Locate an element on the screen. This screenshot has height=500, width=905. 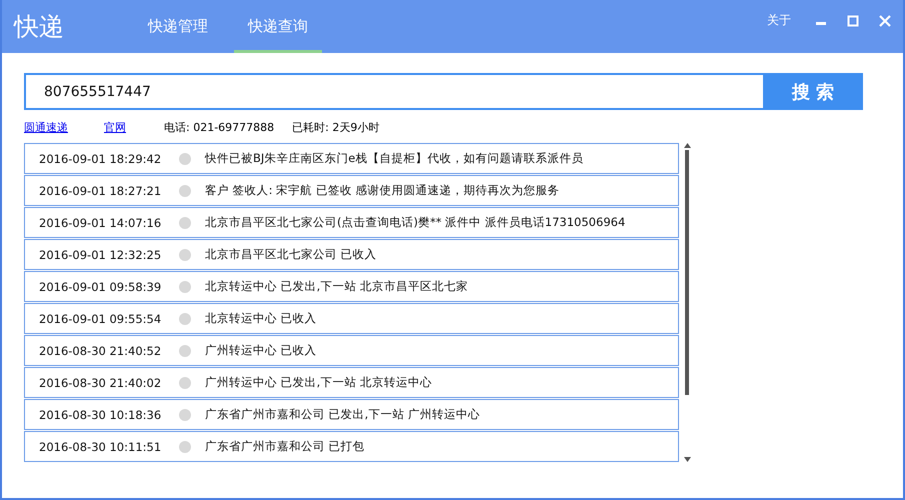
event-time: 2016-09-01 18:29:42 is located at coordinates (100, 159).